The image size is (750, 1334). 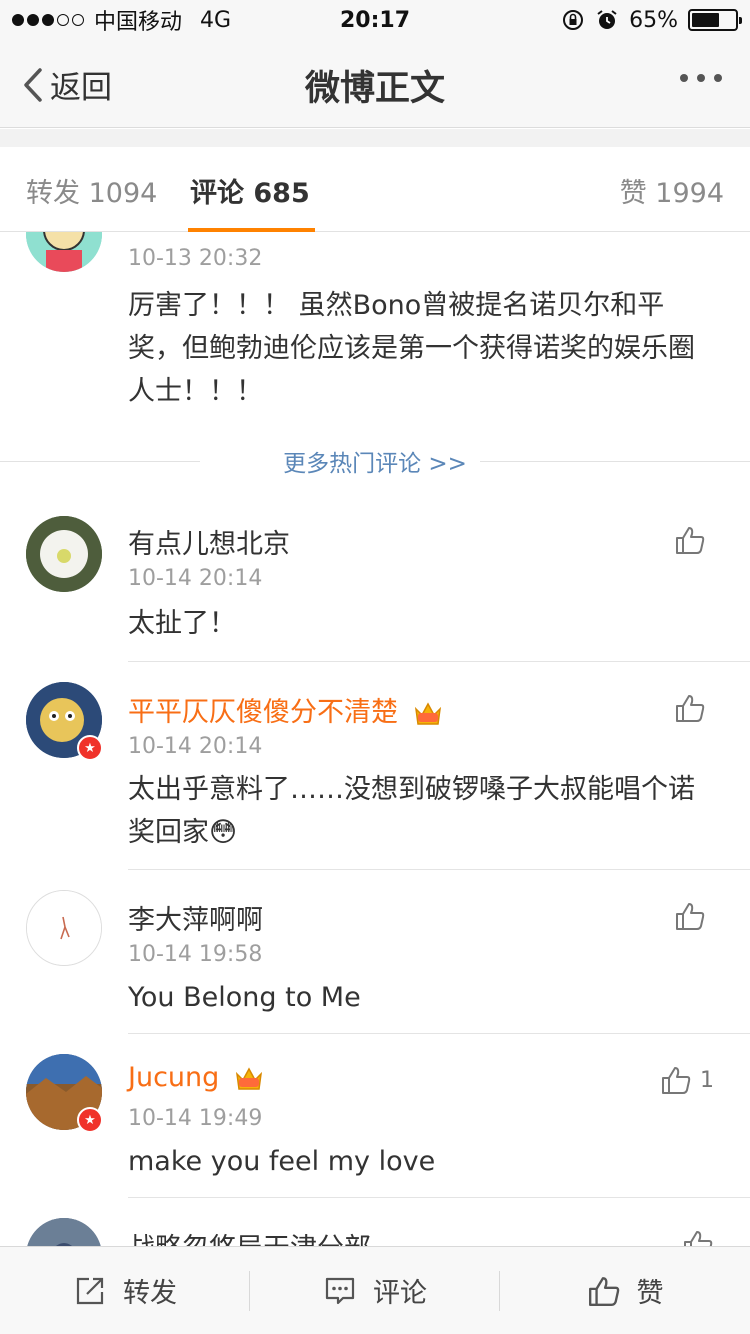 What do you see at coordinates (150, 1293) in the screenshot?
I see `repost-label: 转发` at bounding box center [150, 1293].